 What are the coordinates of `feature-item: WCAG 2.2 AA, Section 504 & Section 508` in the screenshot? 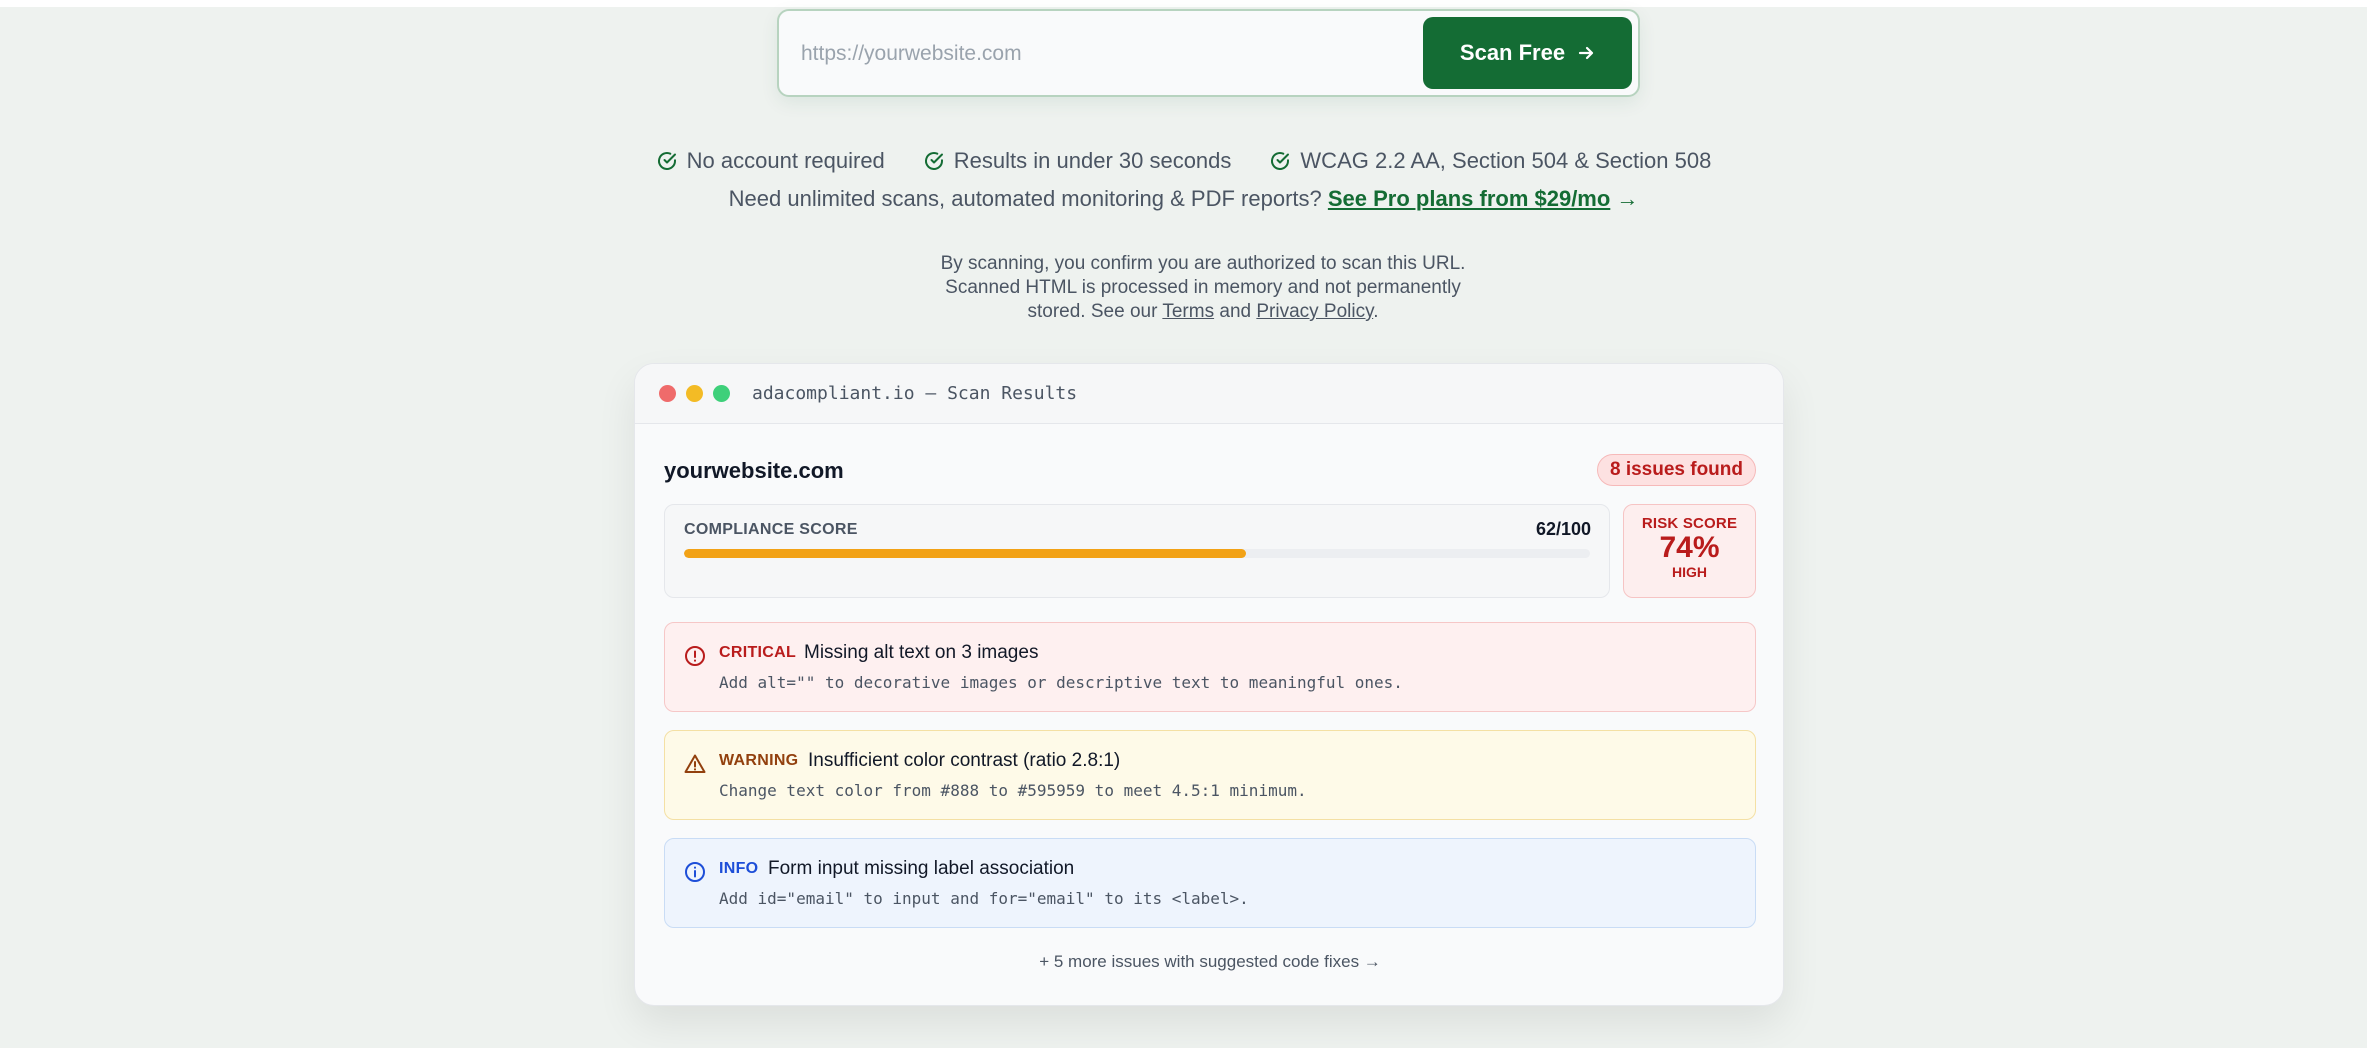 It's located at (1490, 161).